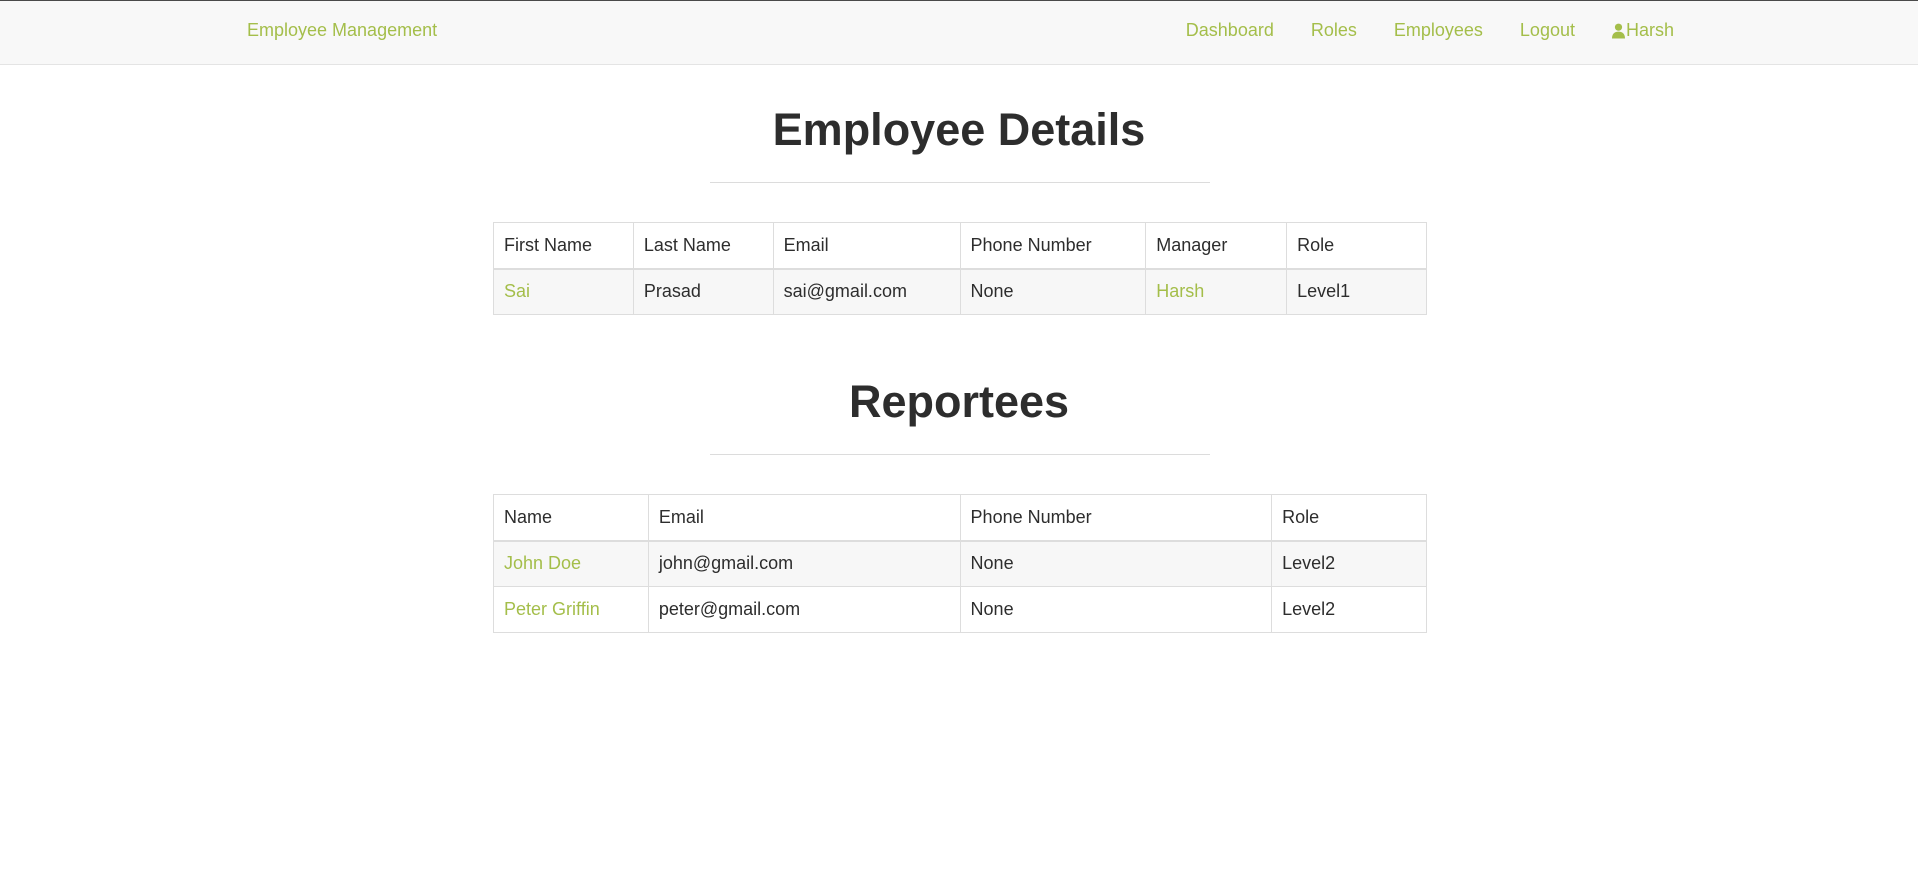 The height and width of the screenshot is (891, 1918). I want to click on nav-links: Dashboard Roles Employees Logout Harsh, so click(1430, 30).